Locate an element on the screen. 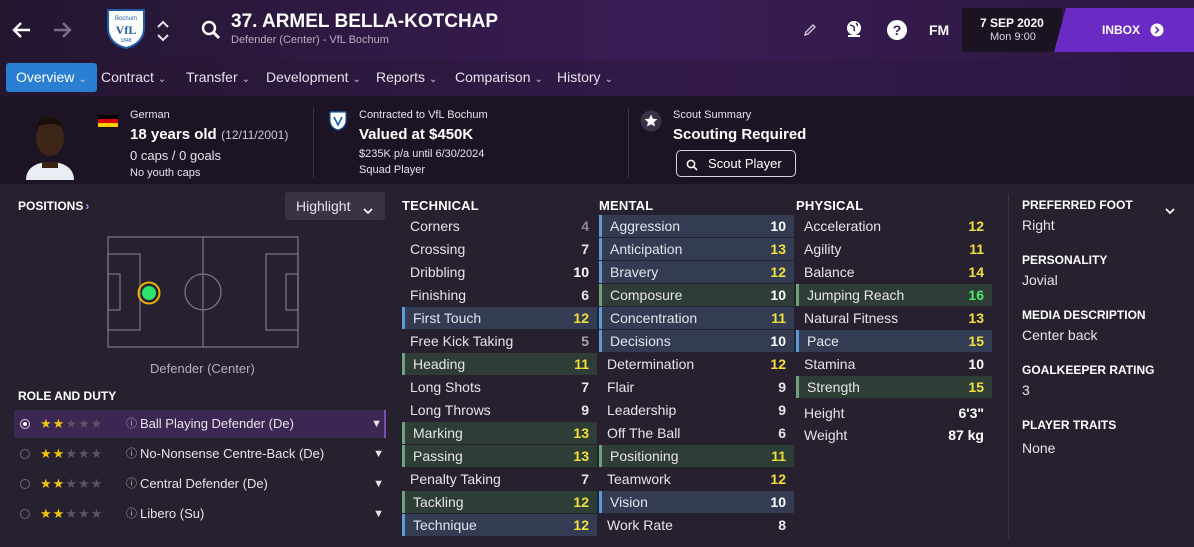  attr-row: Balance 14 is located at coordinates (894, 272).